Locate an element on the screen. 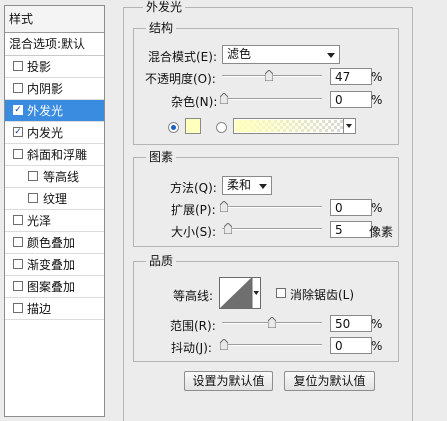 The width and height of the screenshot is (447, 421). sidebar-item-contour: 等高线 is located at coordinates (54, 177).